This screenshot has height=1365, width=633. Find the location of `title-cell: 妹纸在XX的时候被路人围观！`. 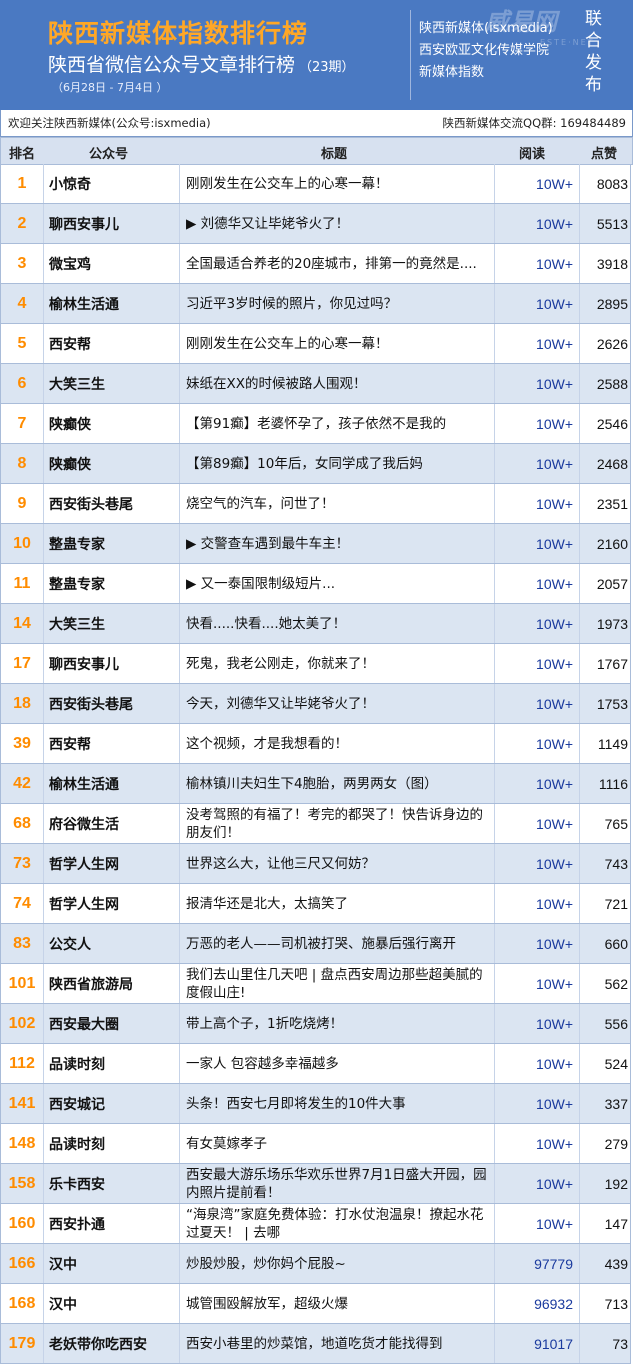

title-cell: 妹纸在XX的时候被路人围观！ is located at coordinates (336, 383).